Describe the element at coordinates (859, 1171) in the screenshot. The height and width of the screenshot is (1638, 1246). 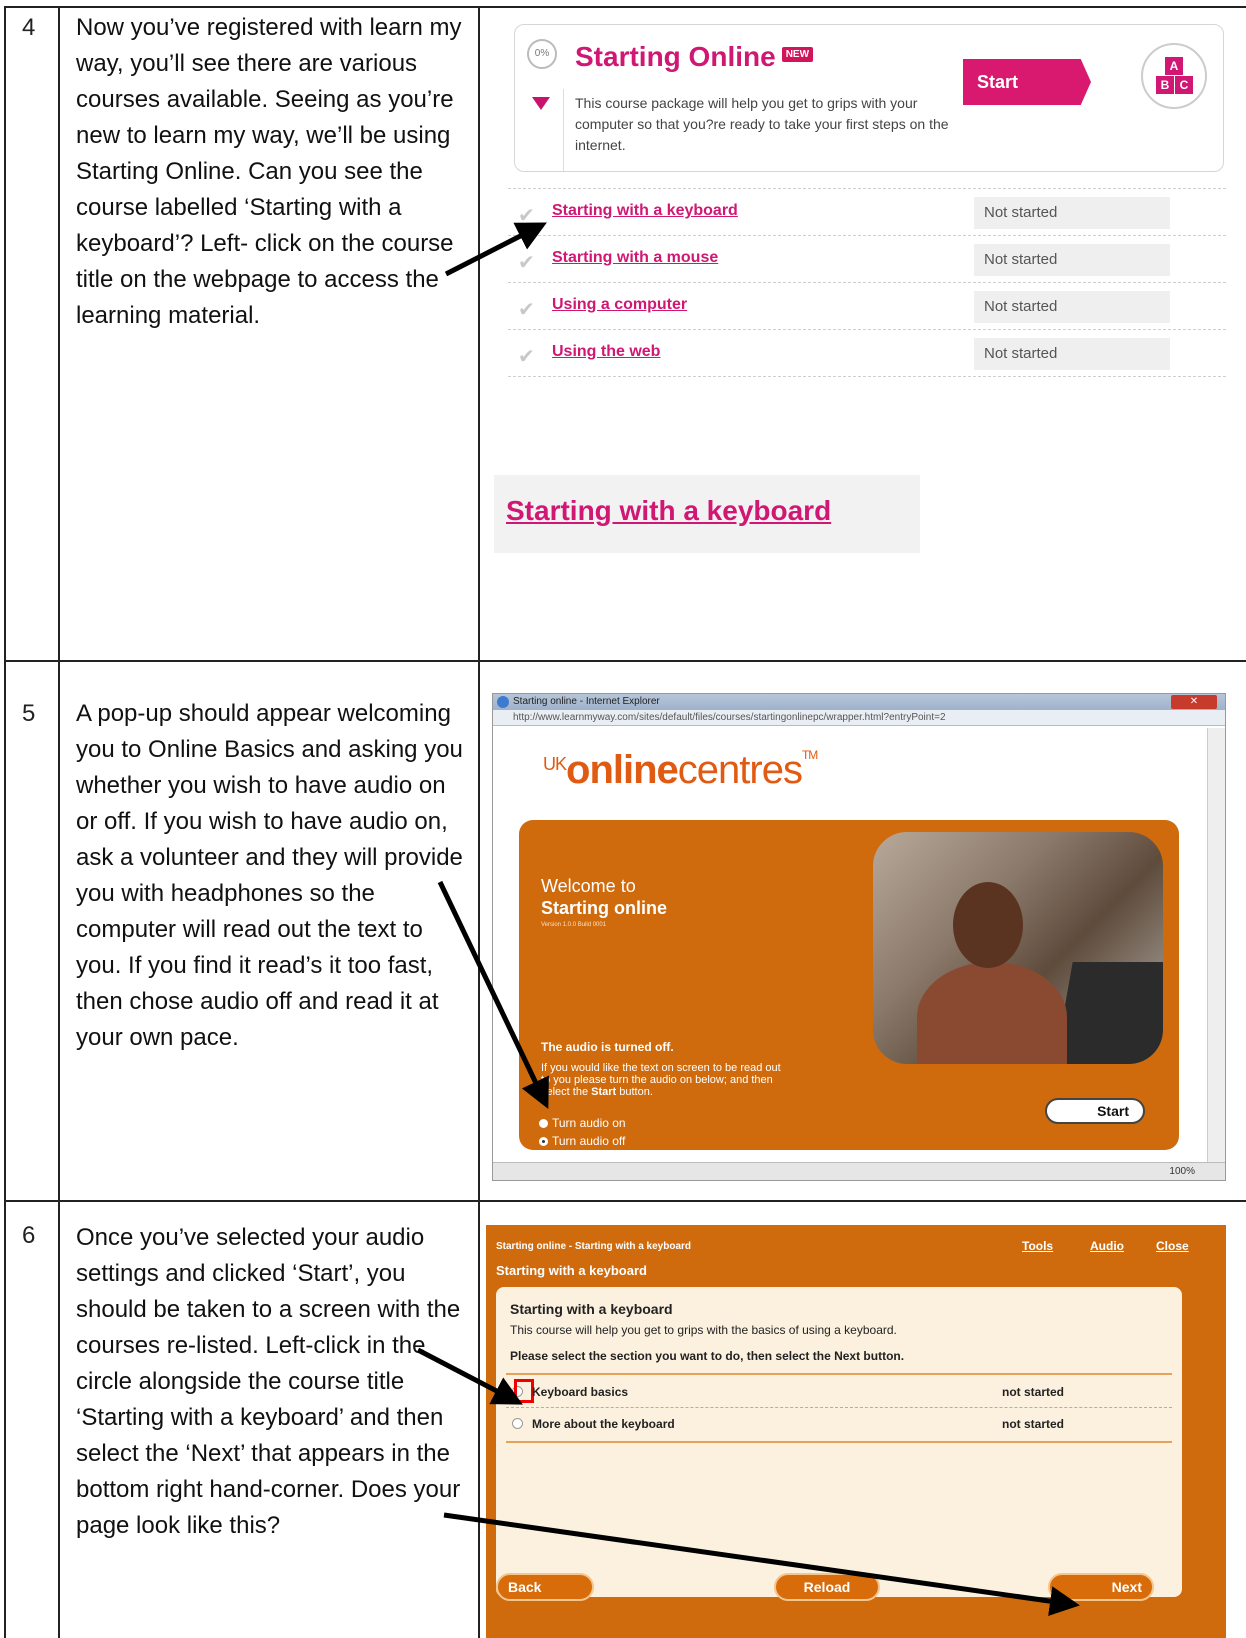
I see `zoom-level: 100%` at that location.